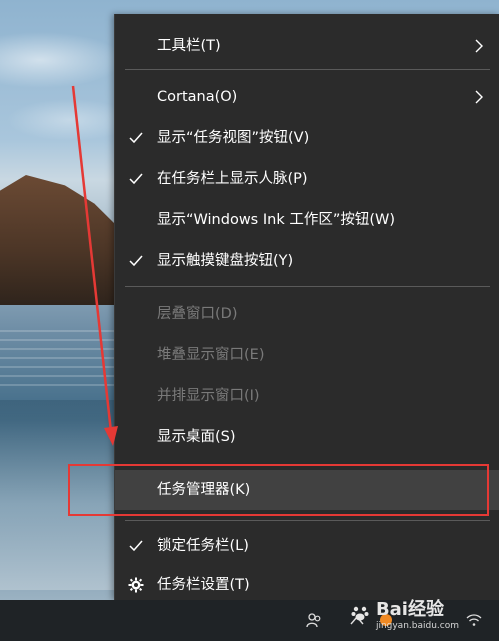 This screenshot has height=641, width=499. I want to click on watermark-url: jingyan.baidu.com, so click(417, 626).